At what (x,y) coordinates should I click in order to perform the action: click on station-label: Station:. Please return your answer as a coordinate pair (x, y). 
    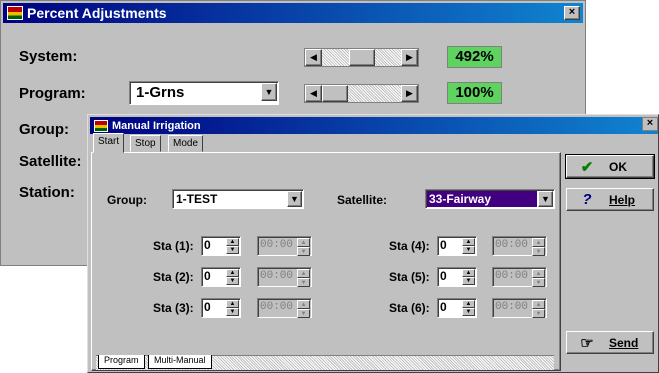
    Looking at the image, I should click on (47, 192).